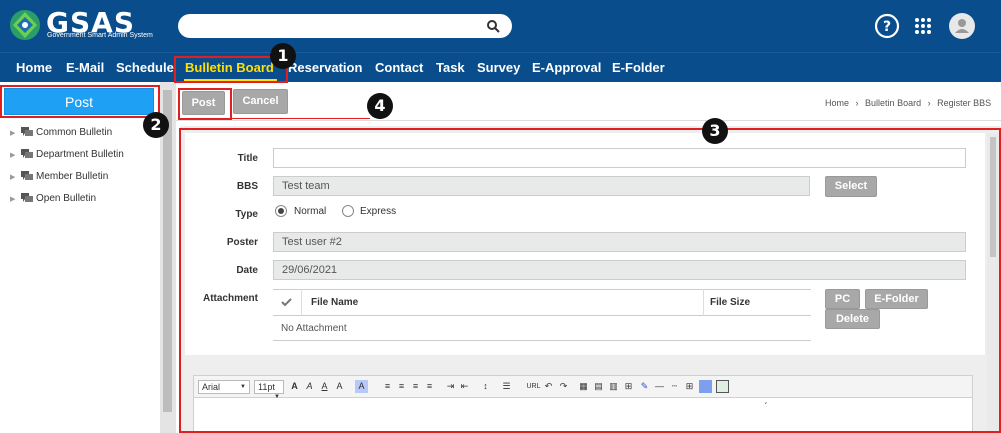 This screenshot has height=433, width=1001. What do you see at coordinates (80, 154) in the screenshot?
I see `sidebar-item-label: Department Bulletin` at bounding box center [80, 154].